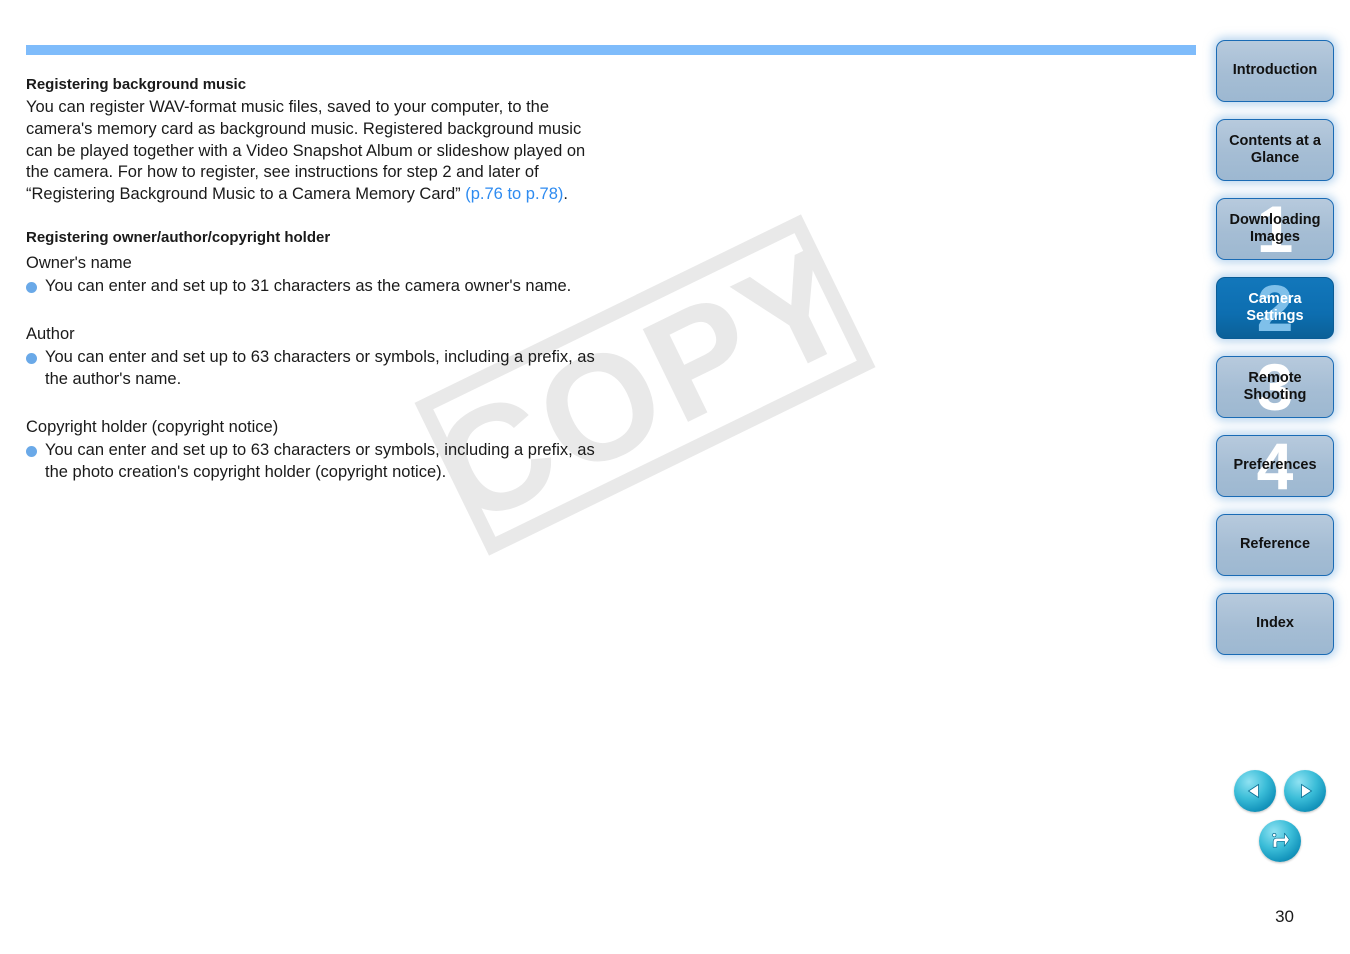 The width and height of the screenshot is (1350, 954). I want to click on sidebar-item-downloading-images: 1 Downloading Images, so click(1275, 229).